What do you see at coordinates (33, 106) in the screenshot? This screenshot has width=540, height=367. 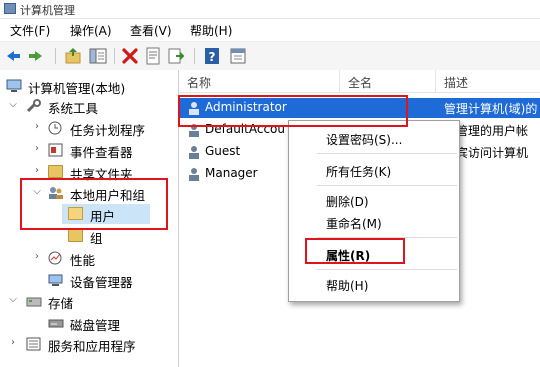 I see `tools-icon` at bounding box center [33, 106].